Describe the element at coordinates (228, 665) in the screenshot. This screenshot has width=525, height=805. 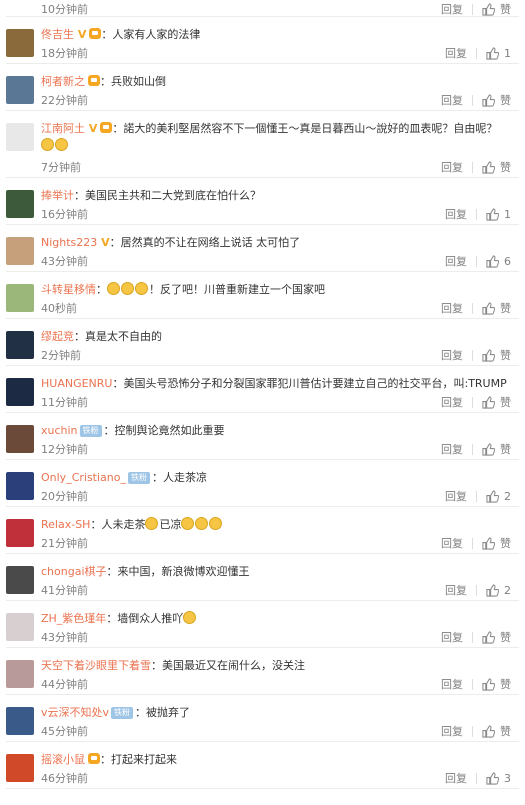
I see `comment-text: ：美国最近又在闹什么，没关注` at that location.